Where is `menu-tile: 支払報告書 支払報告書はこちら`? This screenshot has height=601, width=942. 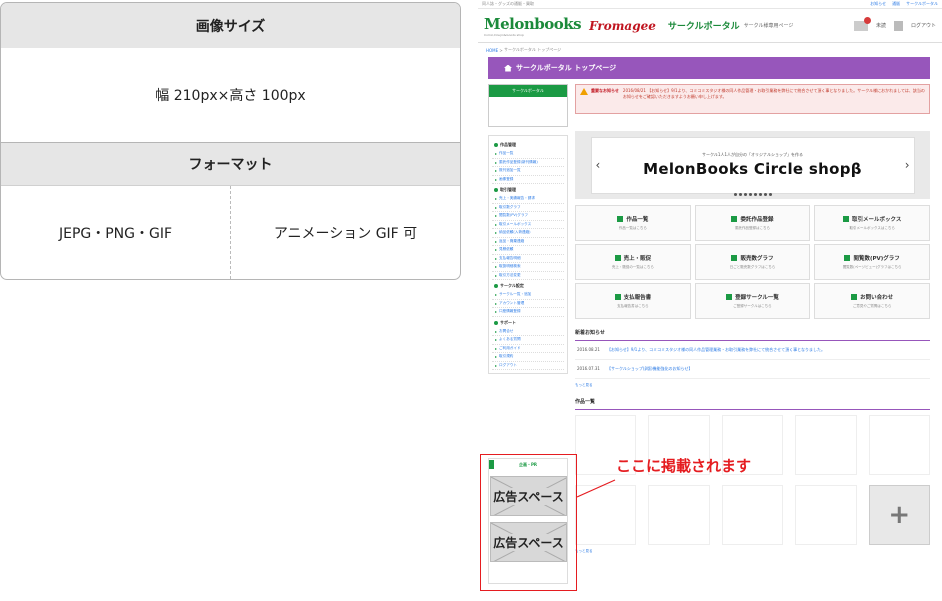 menu-tile: 支払報告書 支払報告書はこちら is located at coordinates (633, 301).